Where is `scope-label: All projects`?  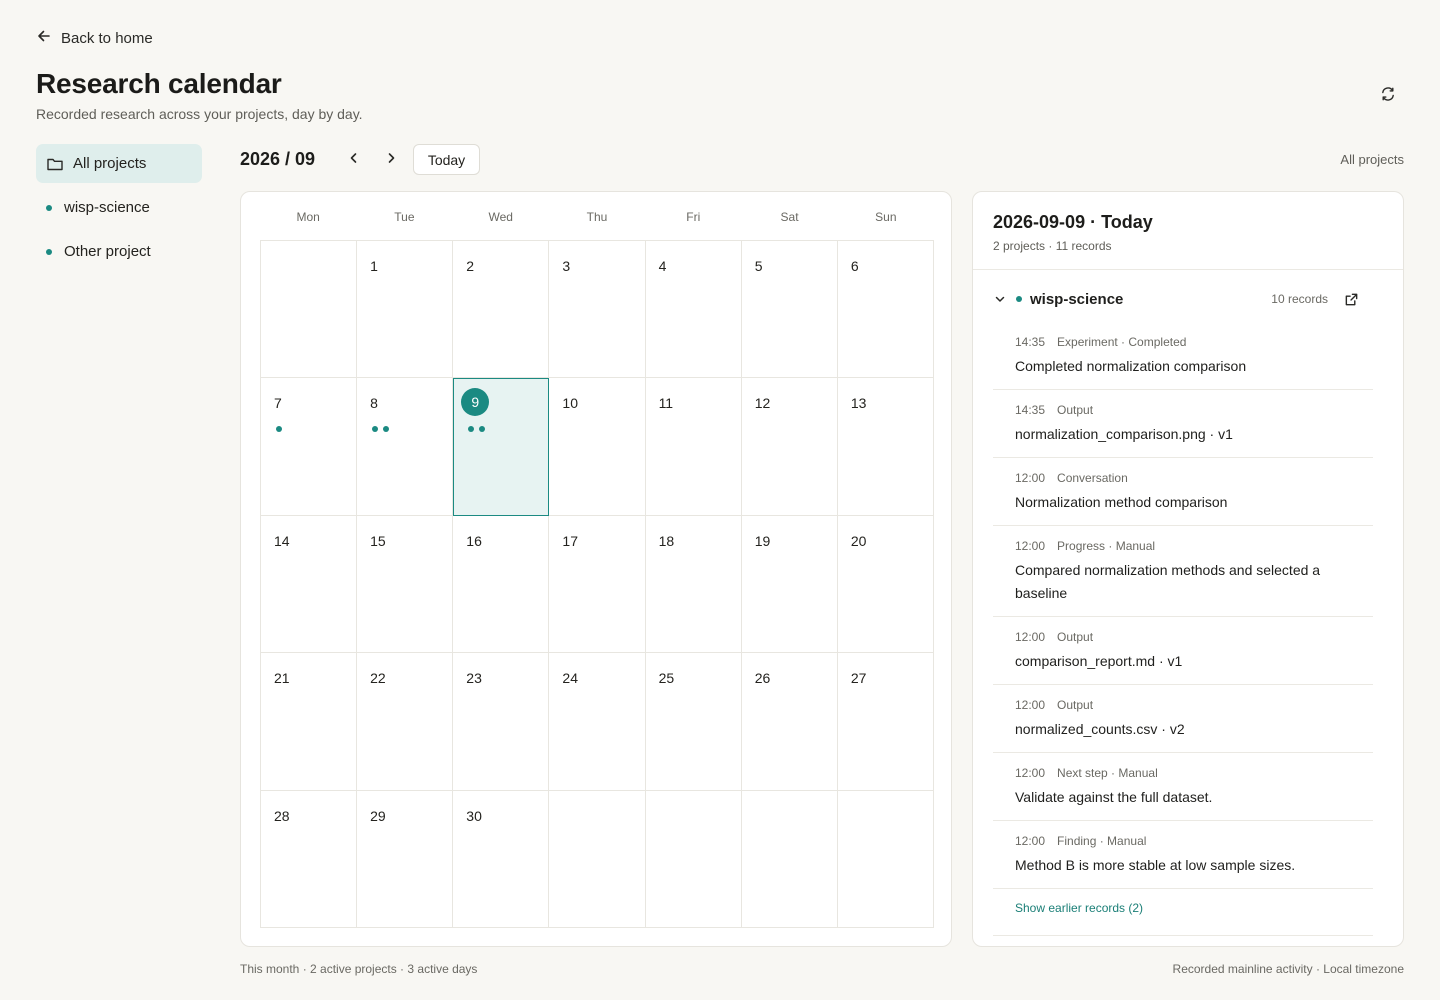
scope-label: All projects is located at coordinates (1372, 159).